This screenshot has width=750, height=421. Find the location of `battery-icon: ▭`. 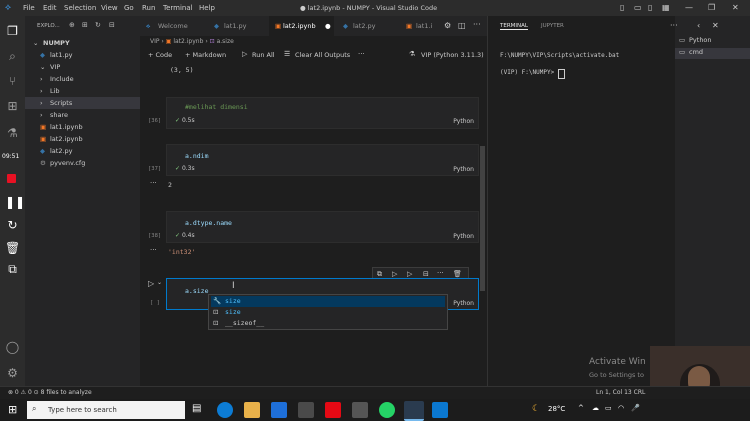

battery-icon: ▭ is located at coordinates (608, 408).